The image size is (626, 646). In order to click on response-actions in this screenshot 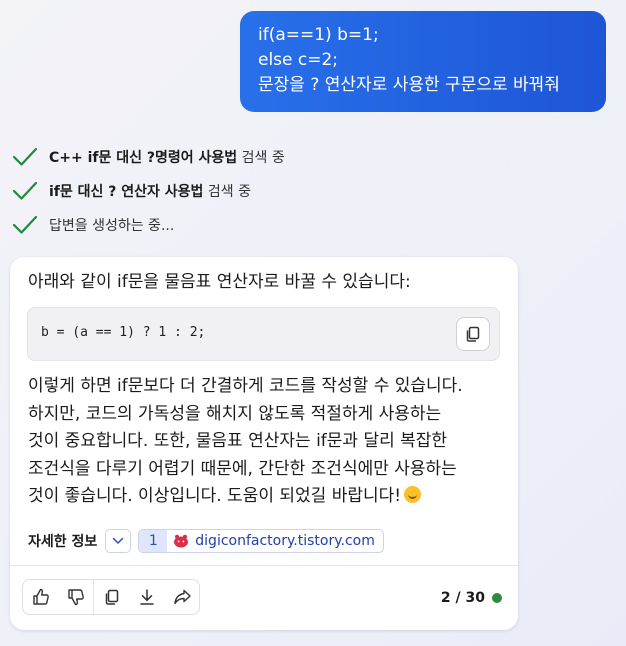, I will do `click(111, 597)`.